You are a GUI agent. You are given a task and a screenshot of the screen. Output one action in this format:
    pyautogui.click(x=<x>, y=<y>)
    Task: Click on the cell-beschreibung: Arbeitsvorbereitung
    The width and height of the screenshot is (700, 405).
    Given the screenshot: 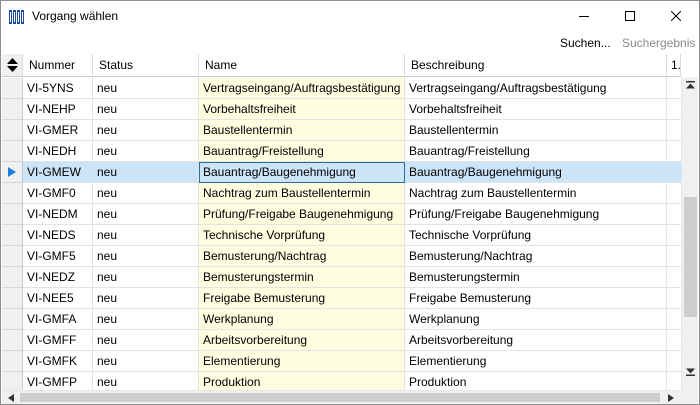 What is the action you would take?
    pyautogui.click(x=536, y=340)
    